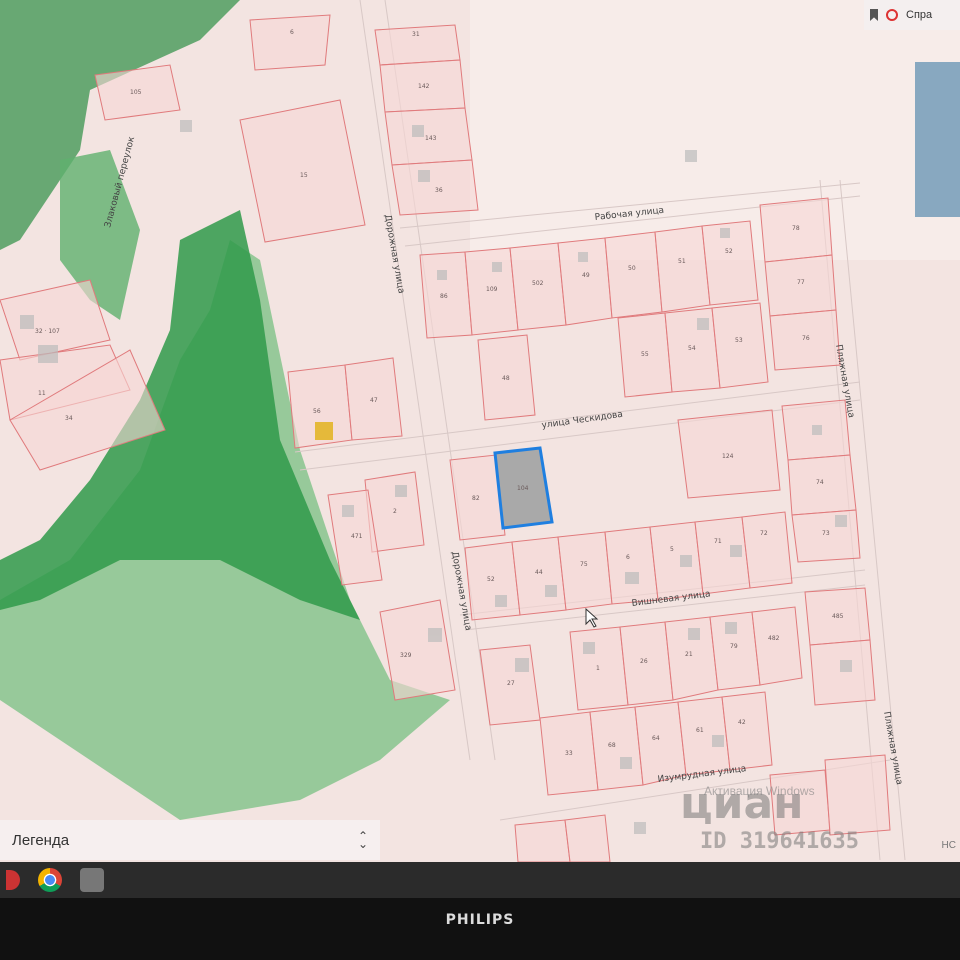 The width and height of the screenshot is (960, 960). I want to click on listing-watermark: циан ID 319641635, so click(810, 816).